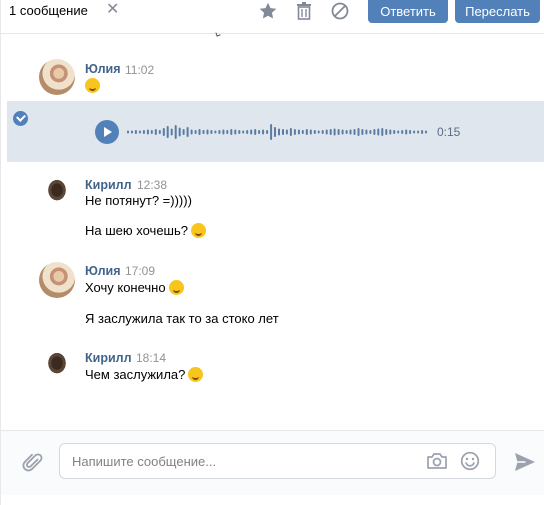 The height and width of the screenshot is (505, 544). Describe the element at coordinates (525, 462) in the screenshot. I see `send-icon` at that location.